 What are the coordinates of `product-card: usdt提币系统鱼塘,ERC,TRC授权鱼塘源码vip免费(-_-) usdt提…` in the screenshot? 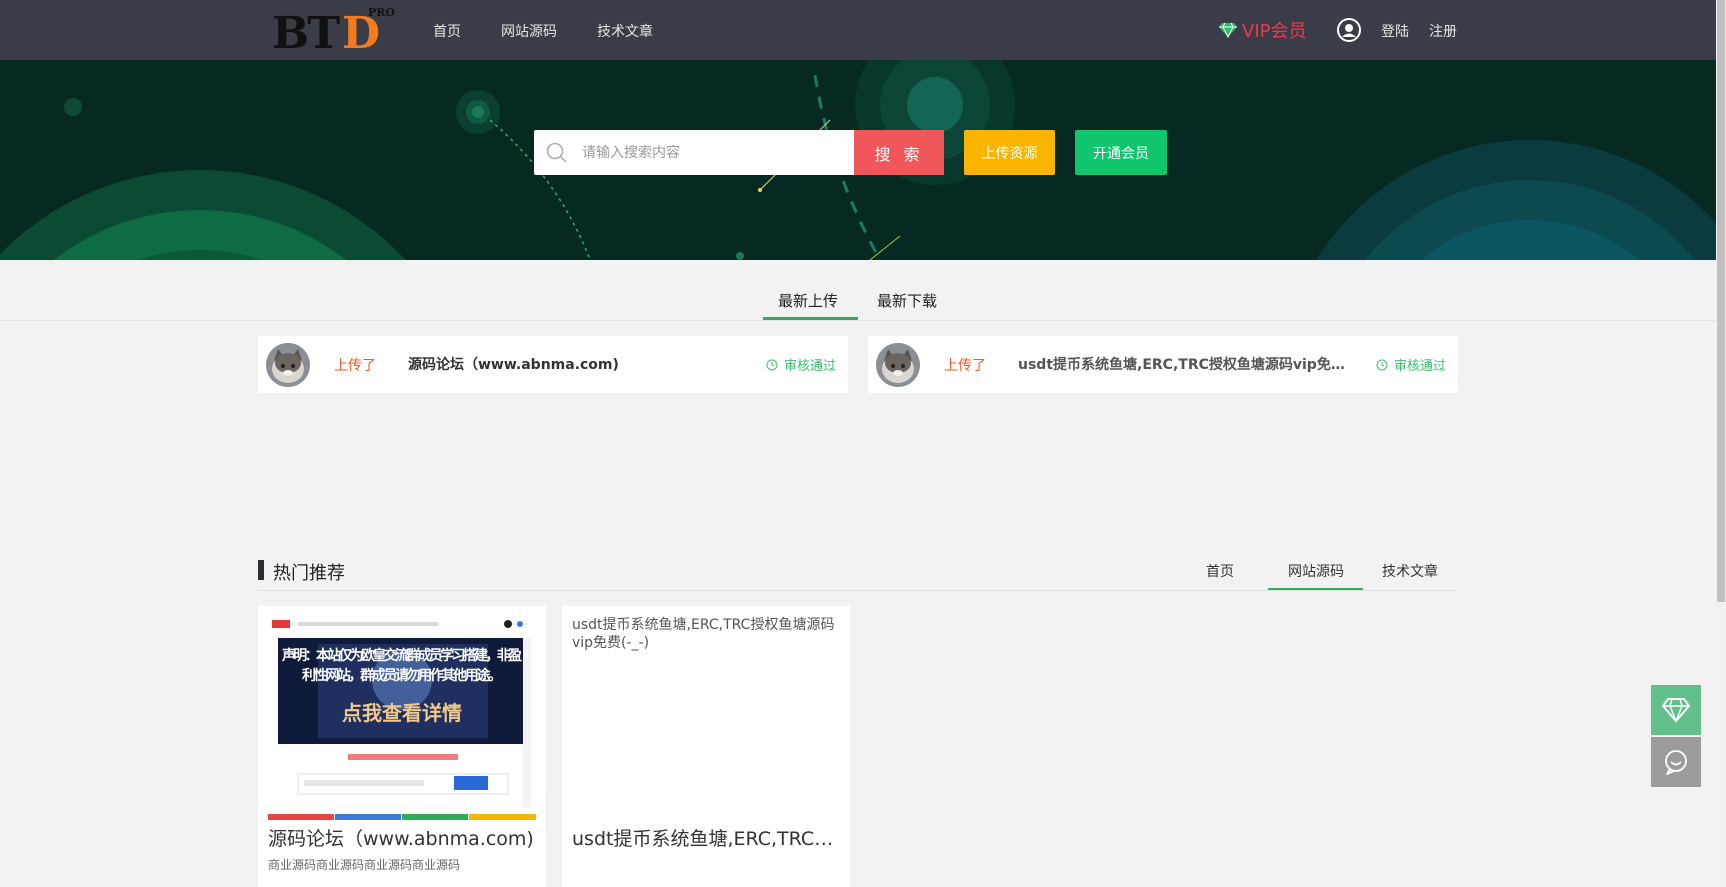 It's located at (706, 746).